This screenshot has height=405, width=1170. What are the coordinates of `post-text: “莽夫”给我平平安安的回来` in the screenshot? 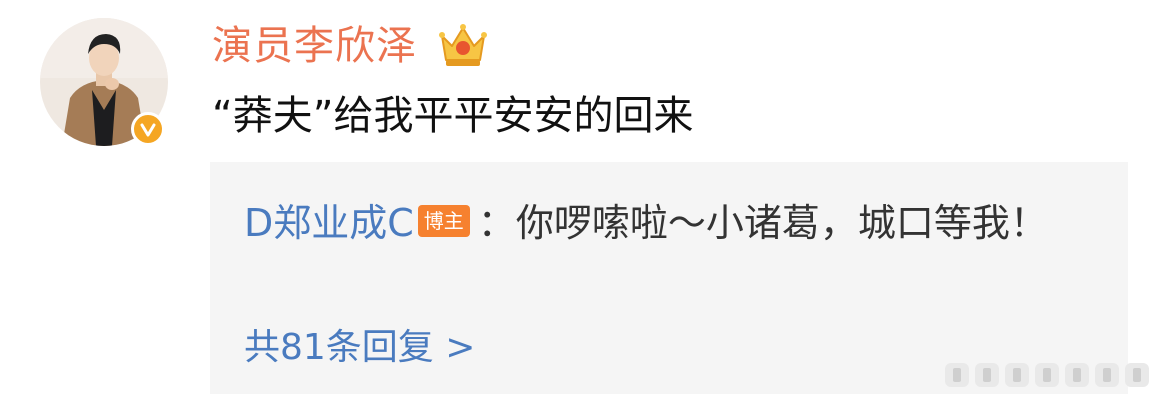 It's located at (453, 116).